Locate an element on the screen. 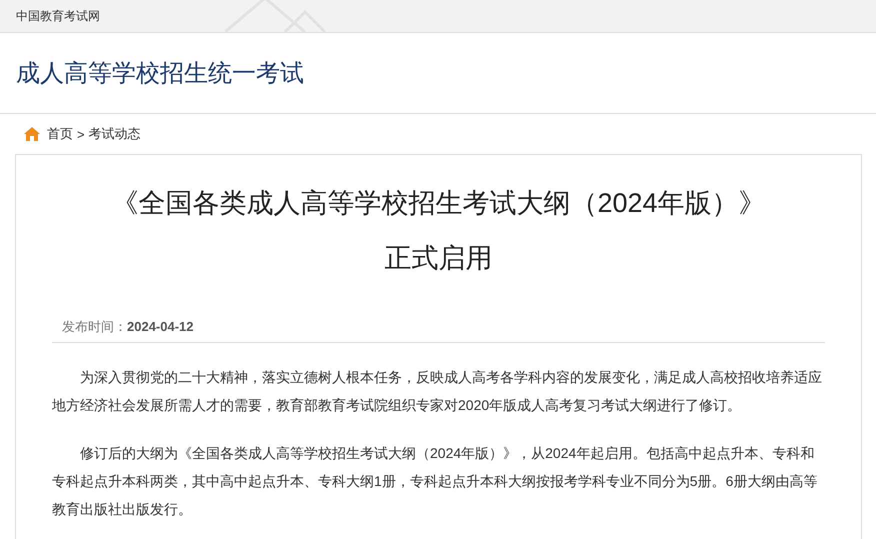 The width and height of the screenshot is (876, 539). article-title: 正式启用 is located at coordinates (438, 258).